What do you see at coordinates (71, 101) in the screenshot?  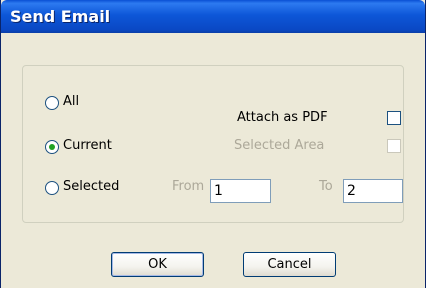 I see `radio-all-label: All` at bounding box center [71, 101].